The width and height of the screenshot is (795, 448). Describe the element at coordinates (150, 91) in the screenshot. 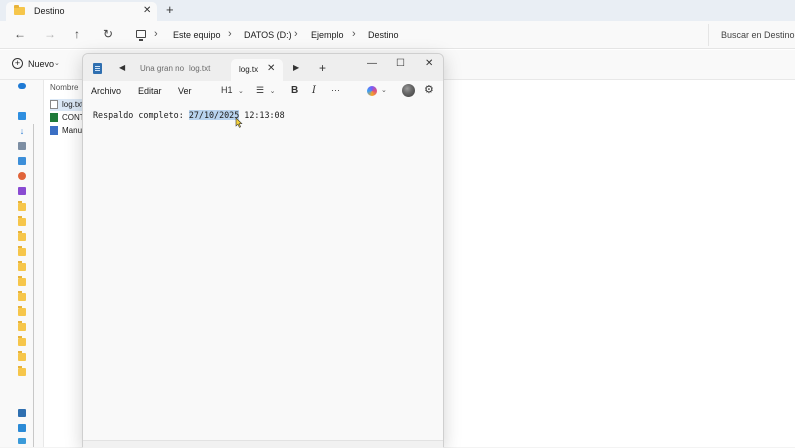

I see `menu-editar: Editar` at that location.